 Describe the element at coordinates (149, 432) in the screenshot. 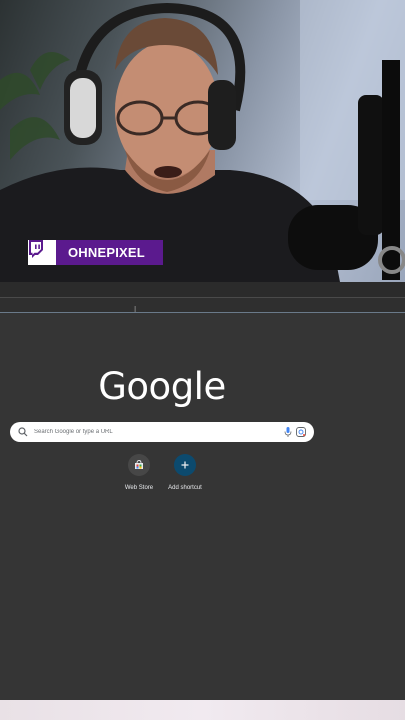

I see `search-input` at that location.